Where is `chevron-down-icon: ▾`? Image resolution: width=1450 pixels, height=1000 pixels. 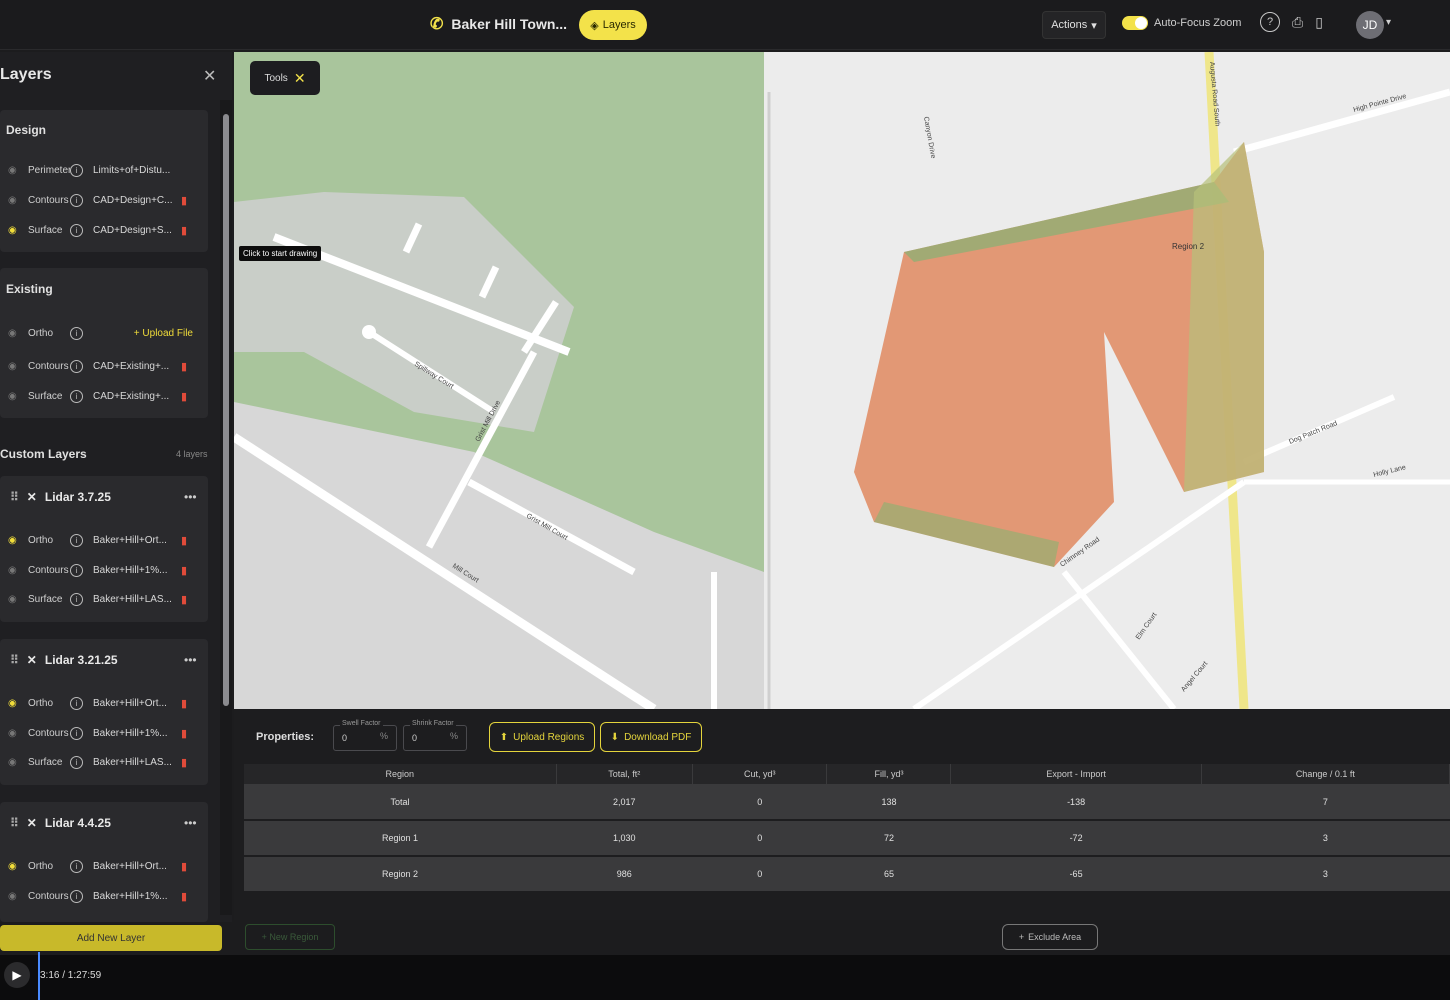
chevron-down-icon: ▾ is located at coordinates (1388, 22).